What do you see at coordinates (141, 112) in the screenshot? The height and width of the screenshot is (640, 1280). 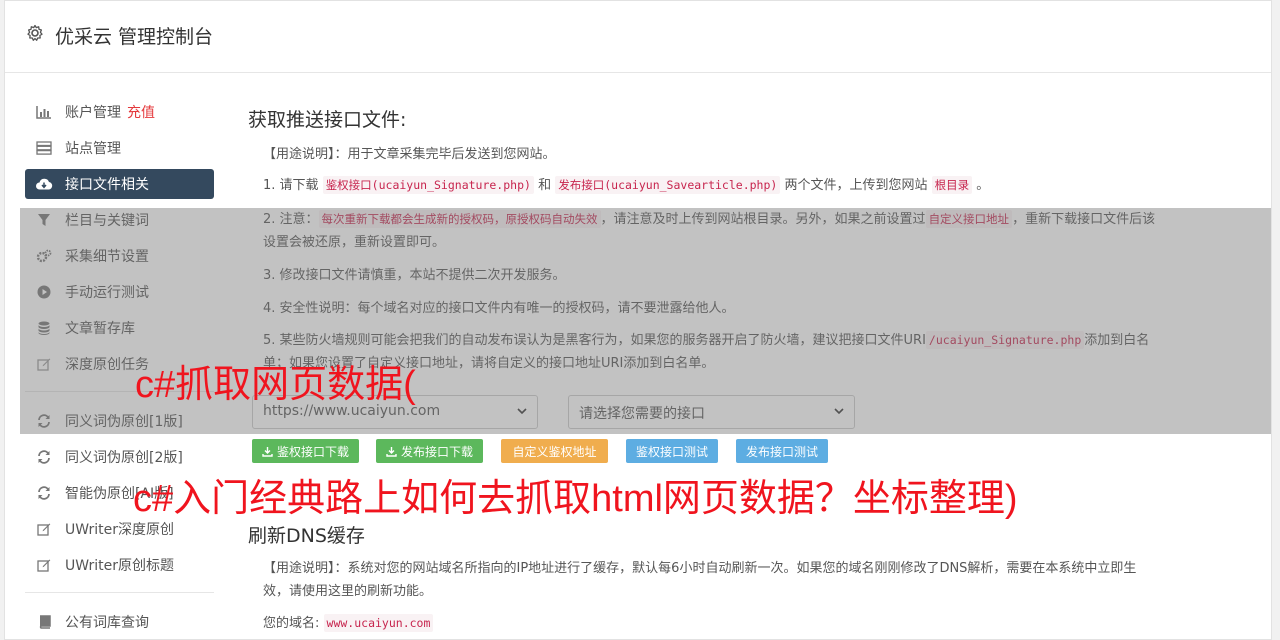 I see `recharge-link: 充值` at bounding box center [141, 112].